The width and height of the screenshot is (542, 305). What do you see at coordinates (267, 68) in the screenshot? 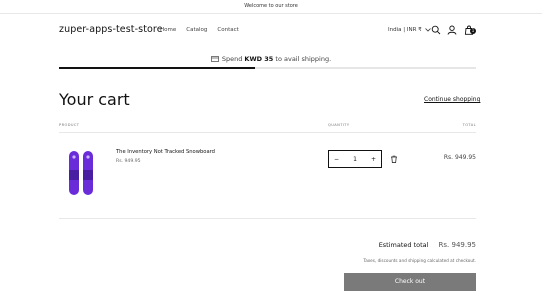
I see `shipping-progress-bar` at bounding box center [267, 68].